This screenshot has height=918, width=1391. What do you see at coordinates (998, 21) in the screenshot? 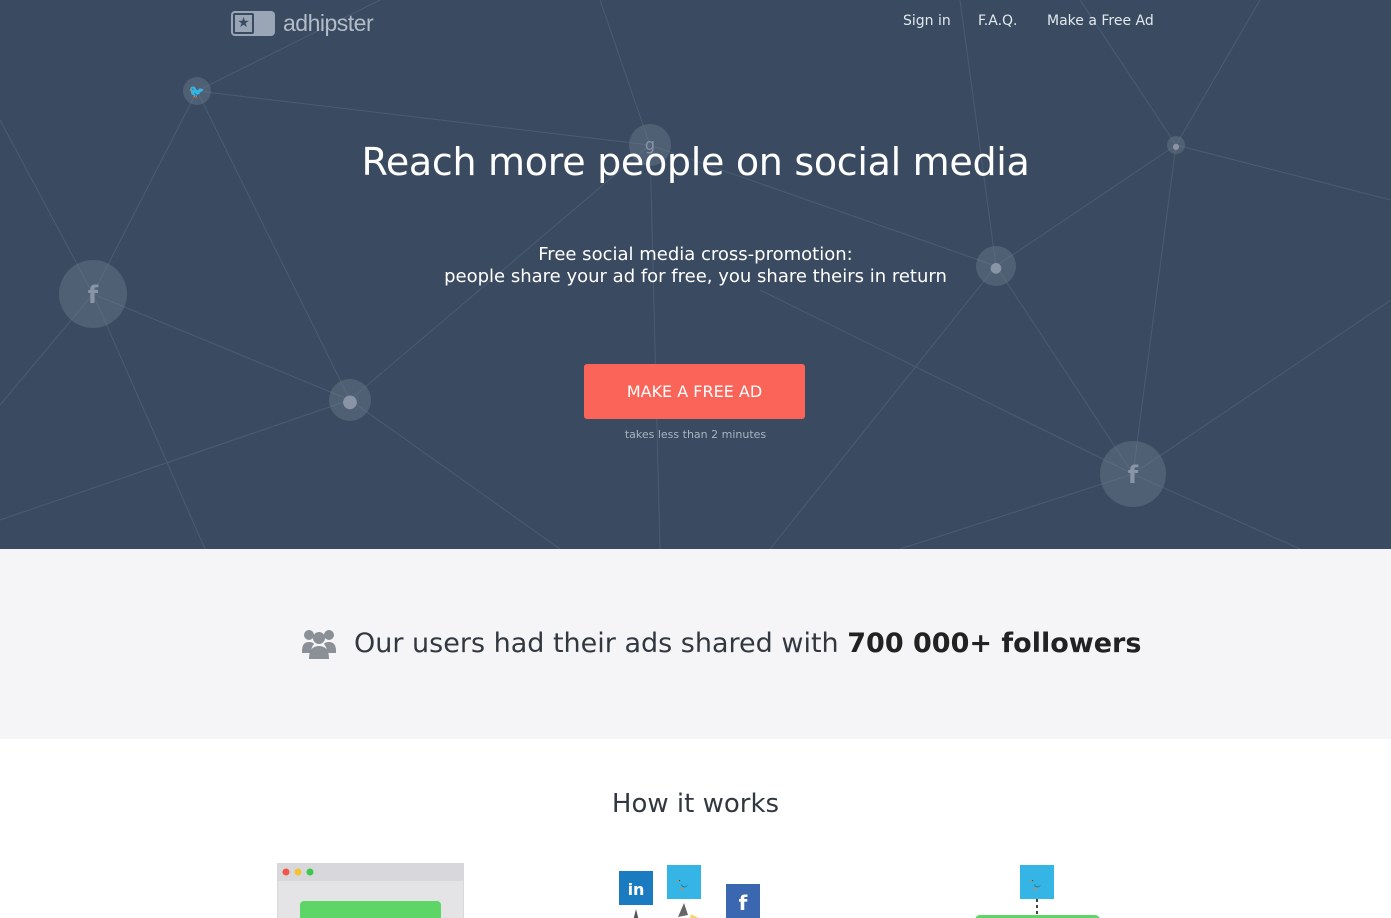
I see `nav-faq-link: F.A.Q.` at bounding box center [998, 21].